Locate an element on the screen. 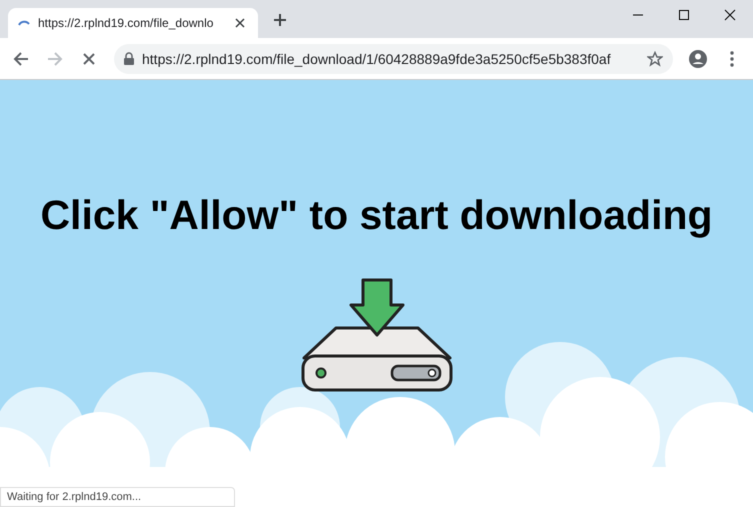 This screenshot has width=753, height=507. address-bar: https://2.rplnd19.com/file_download/1/60428889a9fde3a5250cf5e5b383f0af is located at coordinates (393, 59).